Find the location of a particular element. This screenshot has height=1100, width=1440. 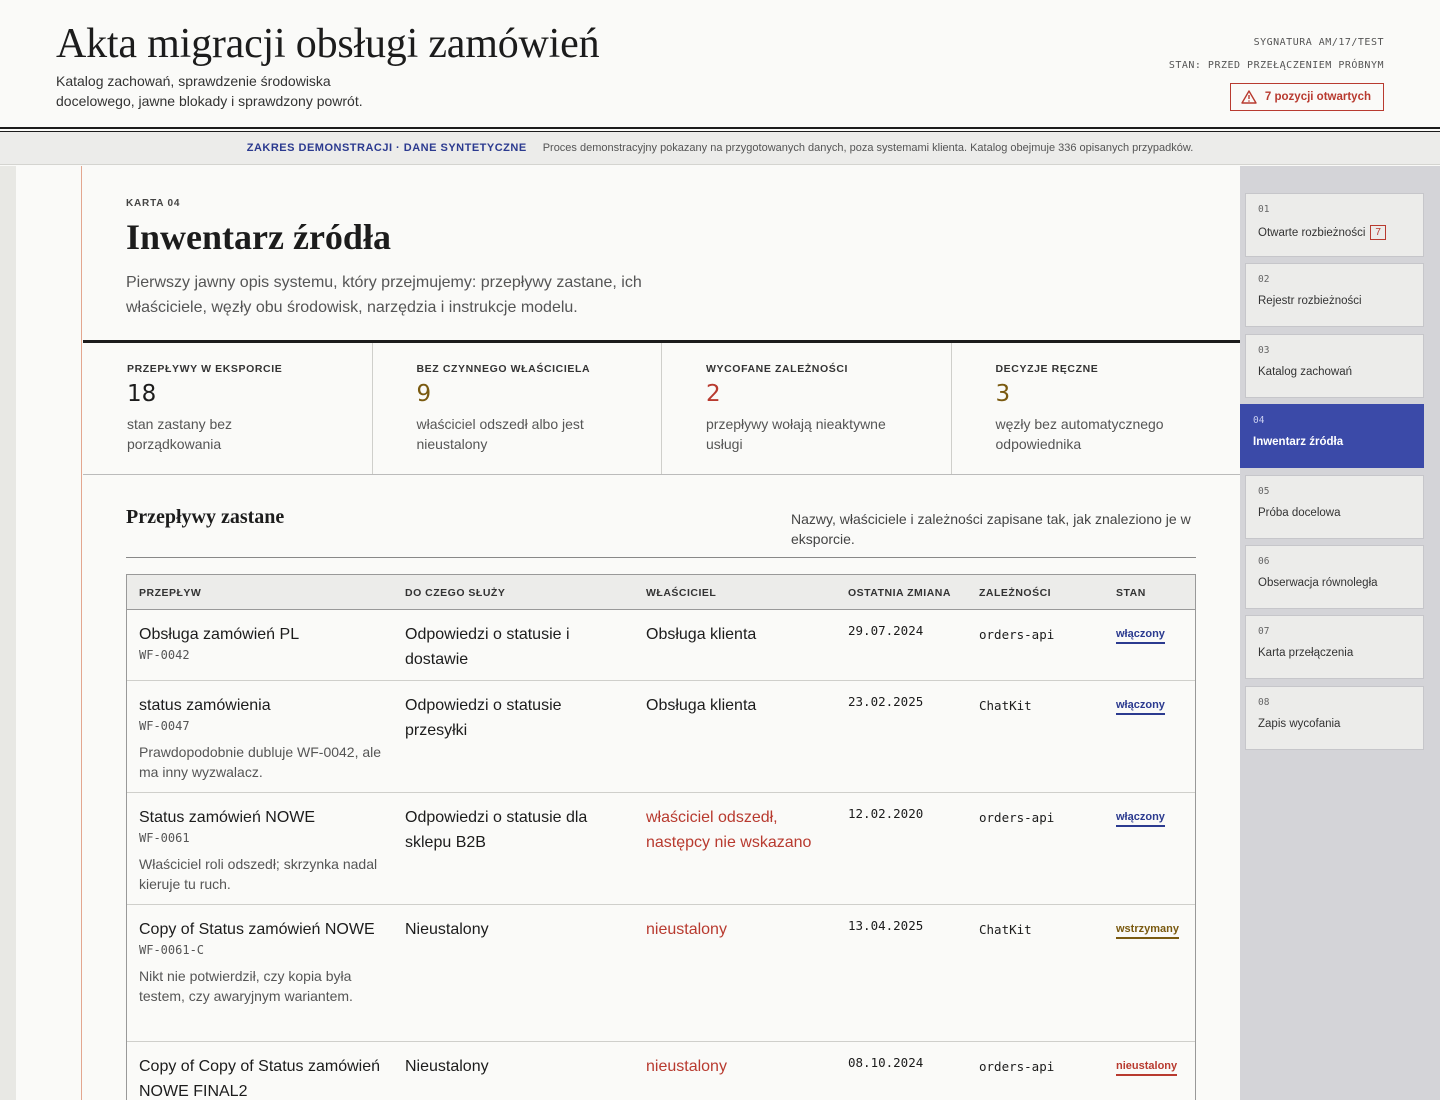

flow-purpose: Odpowiedzi o statusie i dostawie is located at coordinates (487, 647).